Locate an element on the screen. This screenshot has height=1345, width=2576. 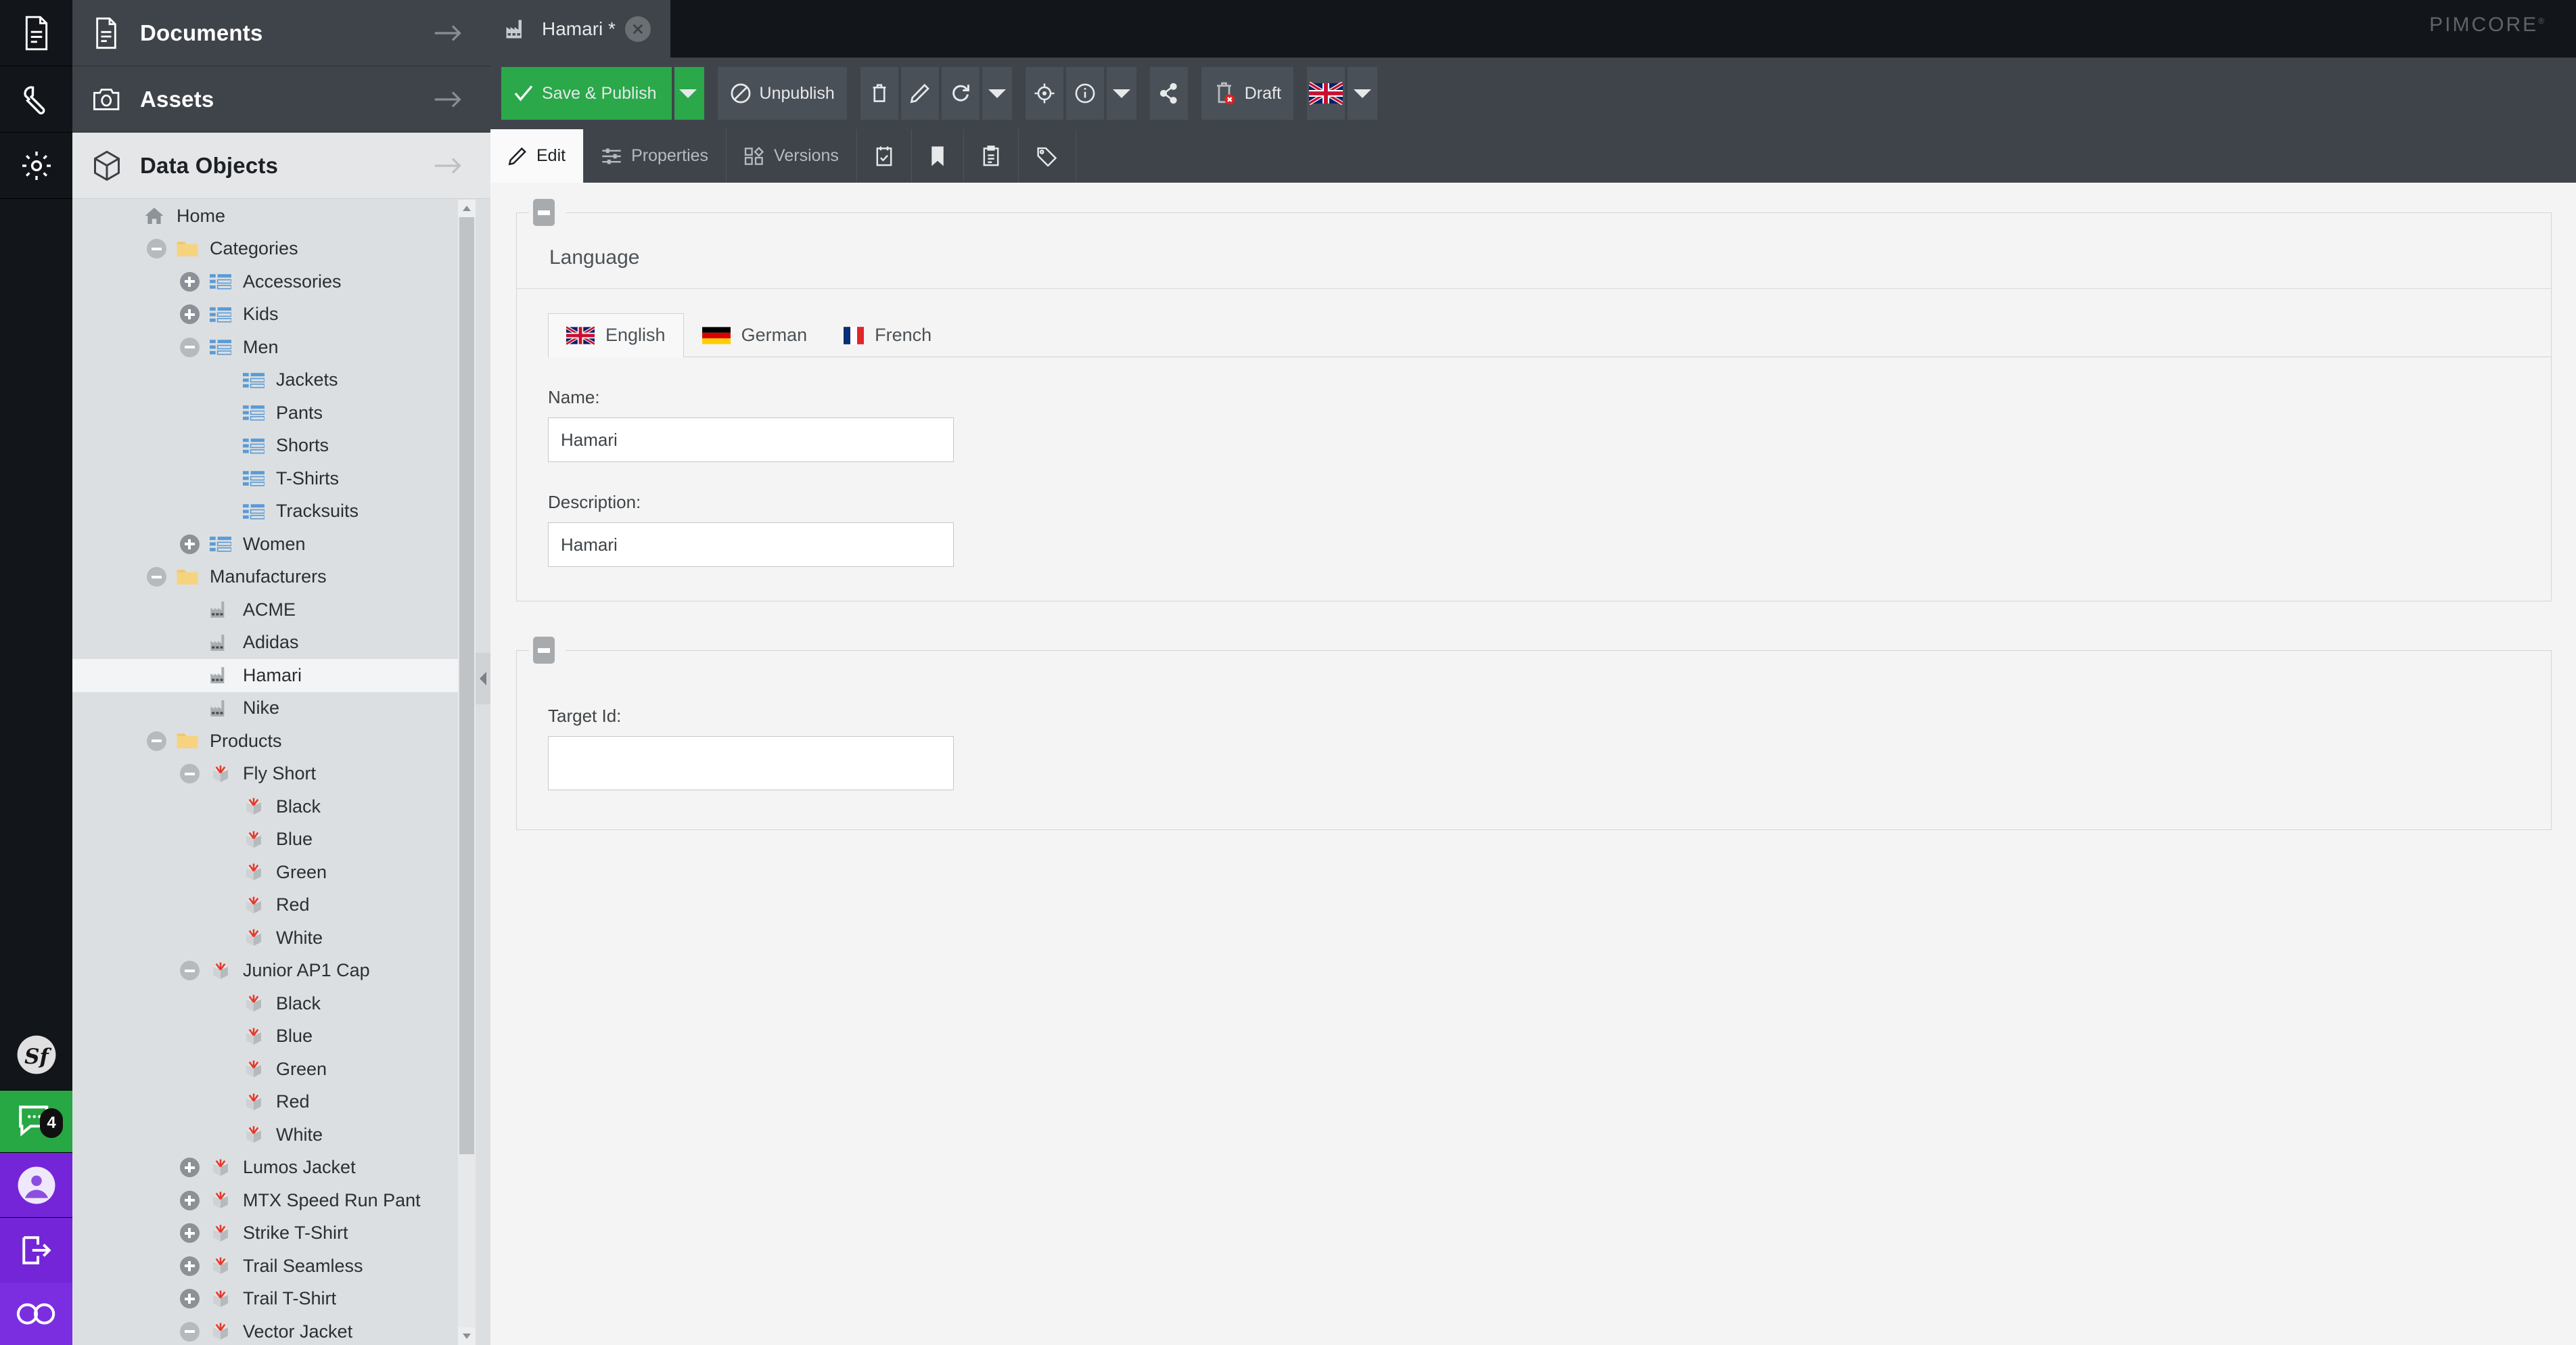
tools-rail-icon is located at coordinates (36, 100).